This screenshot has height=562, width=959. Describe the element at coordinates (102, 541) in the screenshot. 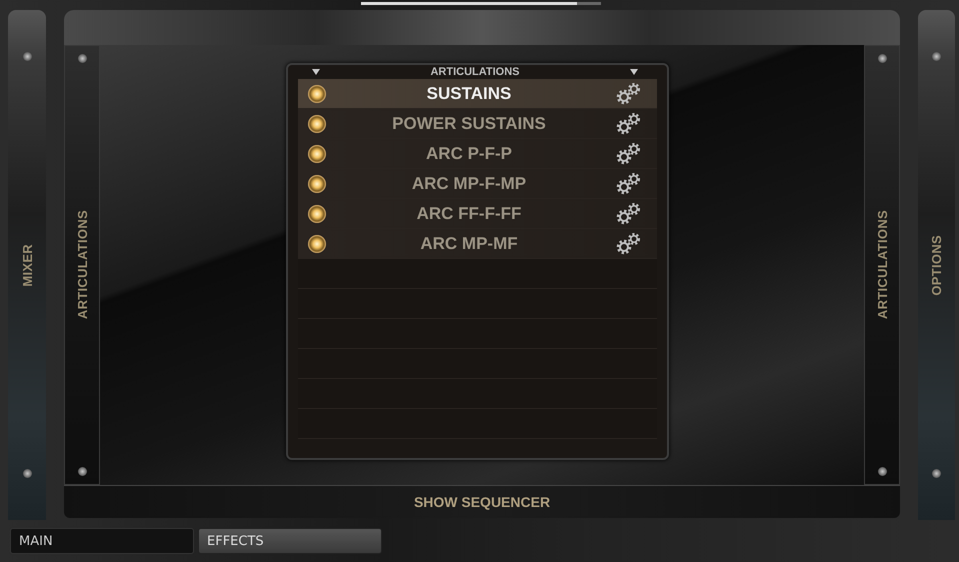

I see `page-tab: MAIN` at that location.